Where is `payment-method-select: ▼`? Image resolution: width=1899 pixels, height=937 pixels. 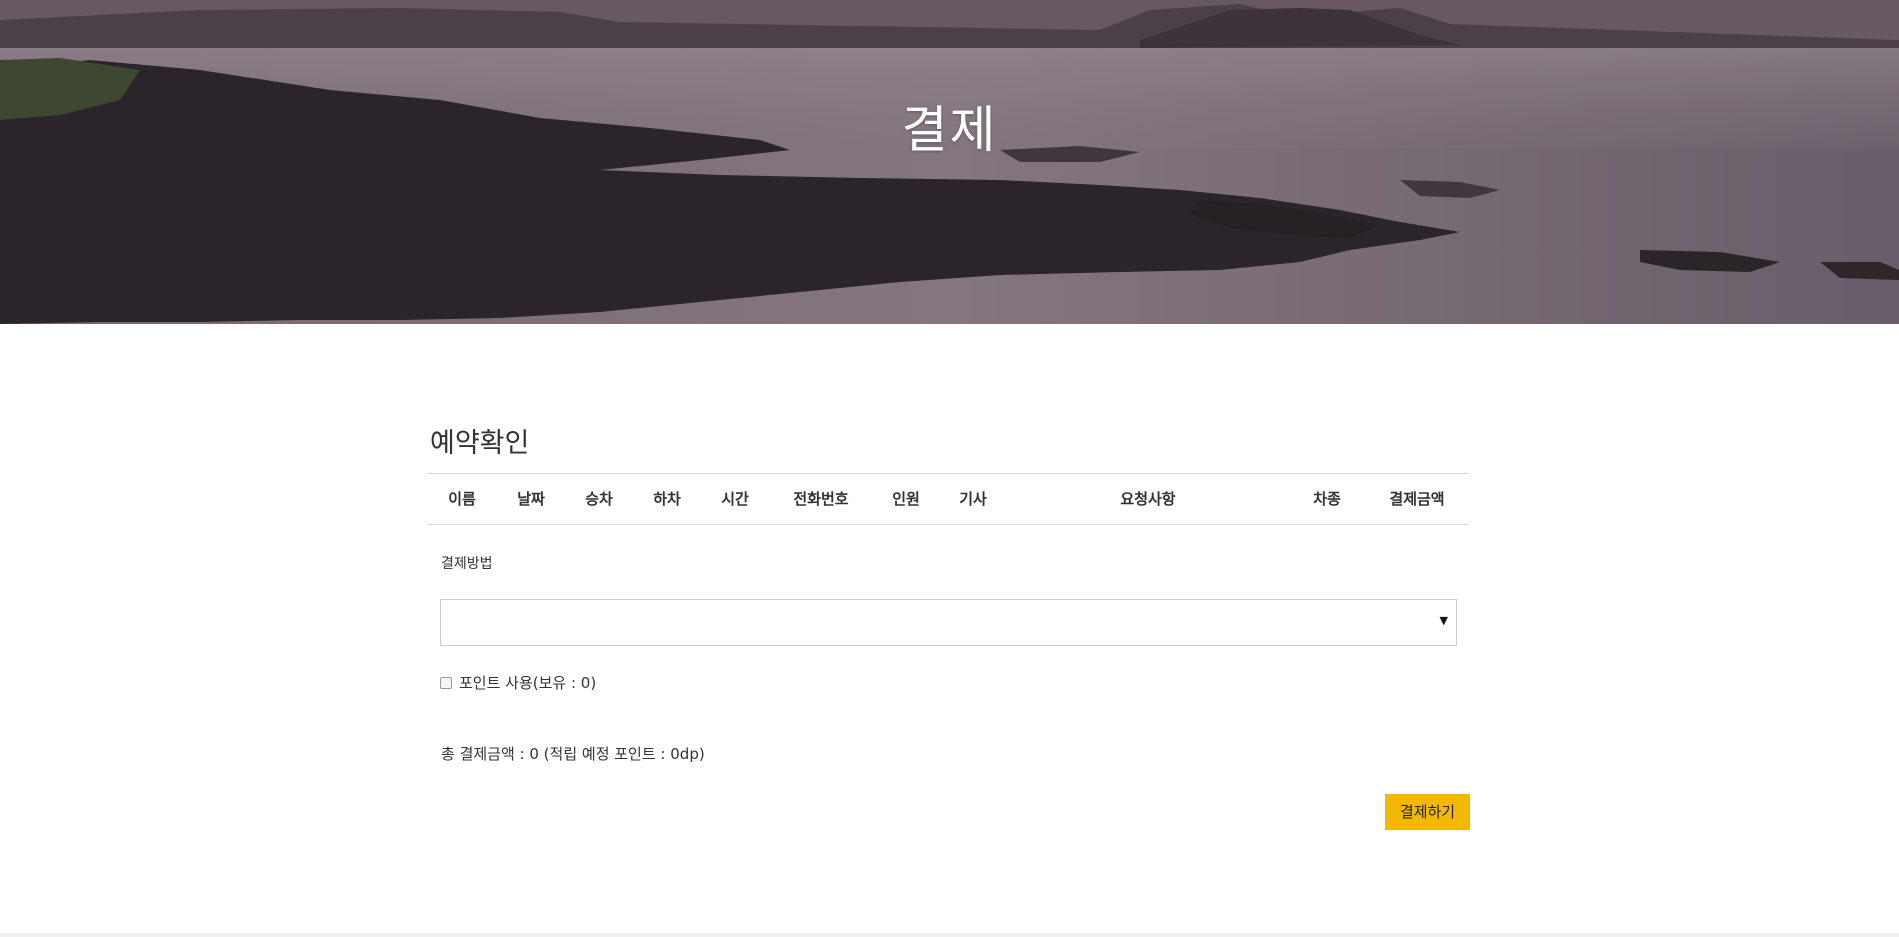 payment-method-select: ▼ is located at coordinates (948, 622).